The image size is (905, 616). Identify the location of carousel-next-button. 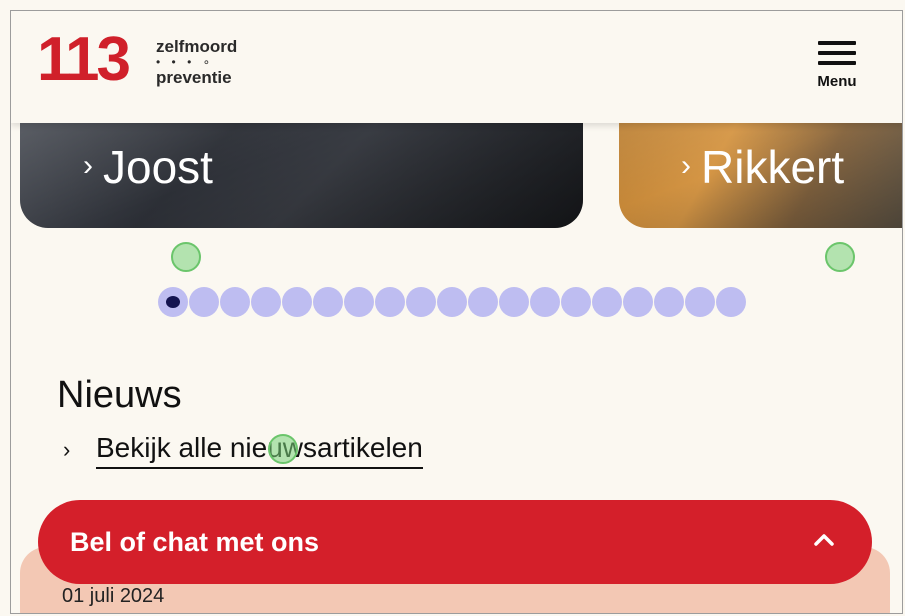
(840, 257).